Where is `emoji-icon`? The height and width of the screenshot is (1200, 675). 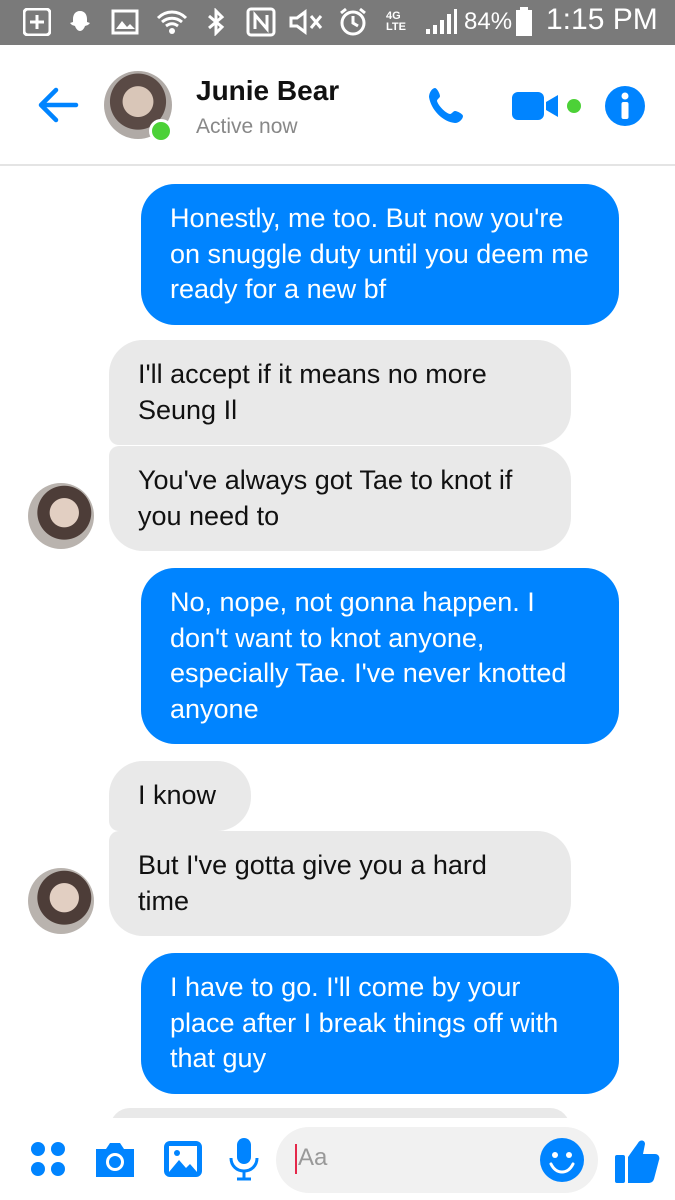
emoji-icon is located at coordinates (562, 1160).